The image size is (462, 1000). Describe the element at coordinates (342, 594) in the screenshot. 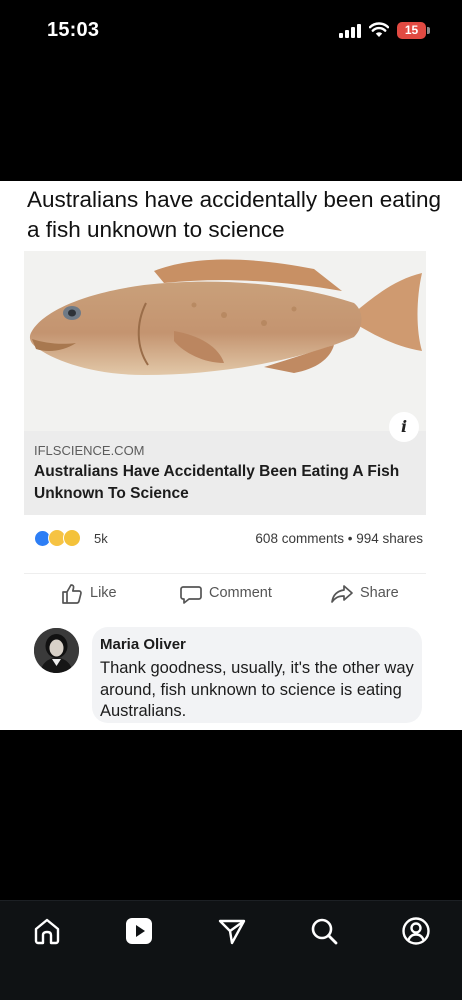

I see `share-icon` at that location.